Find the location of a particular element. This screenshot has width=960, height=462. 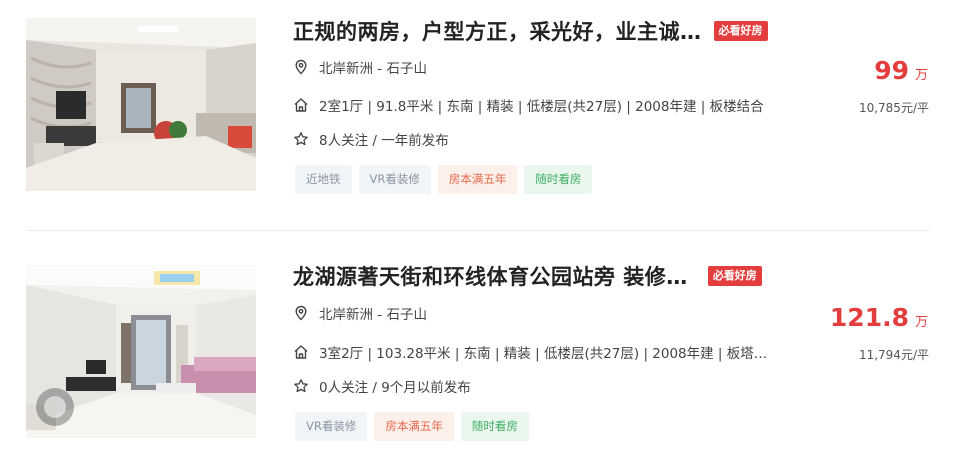

total-price: 121.8 万 is located at coordinates (879, 317).